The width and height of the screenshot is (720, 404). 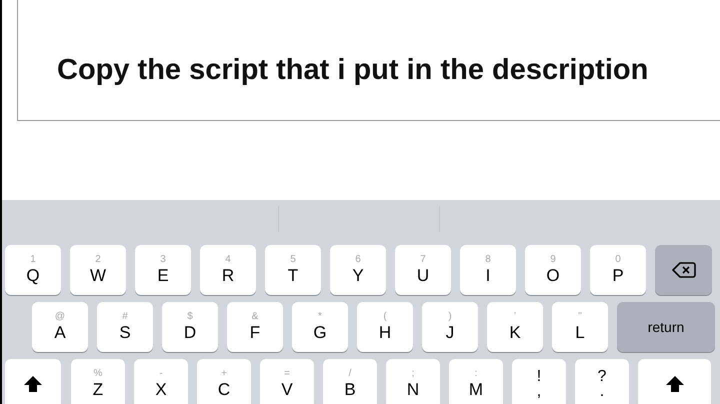 I want to click on key: 3 E, so click(x=163, y=270).